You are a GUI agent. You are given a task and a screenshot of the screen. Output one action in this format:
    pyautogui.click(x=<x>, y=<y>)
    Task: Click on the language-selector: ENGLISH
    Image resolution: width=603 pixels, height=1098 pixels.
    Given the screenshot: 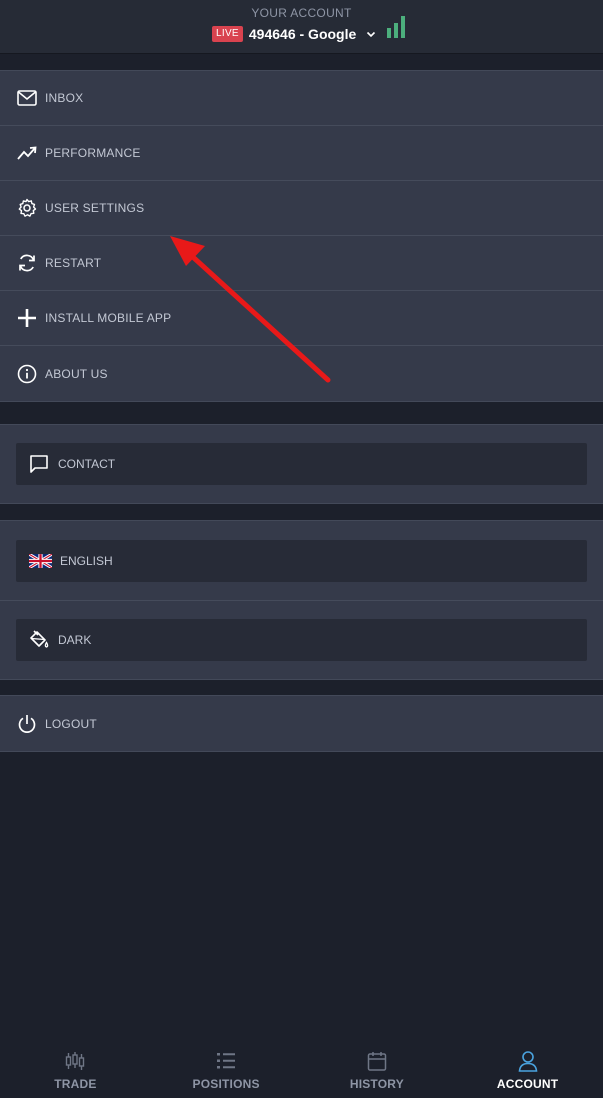 What is the action you would take?
    pyautogui.click(x=301, y=561)
    